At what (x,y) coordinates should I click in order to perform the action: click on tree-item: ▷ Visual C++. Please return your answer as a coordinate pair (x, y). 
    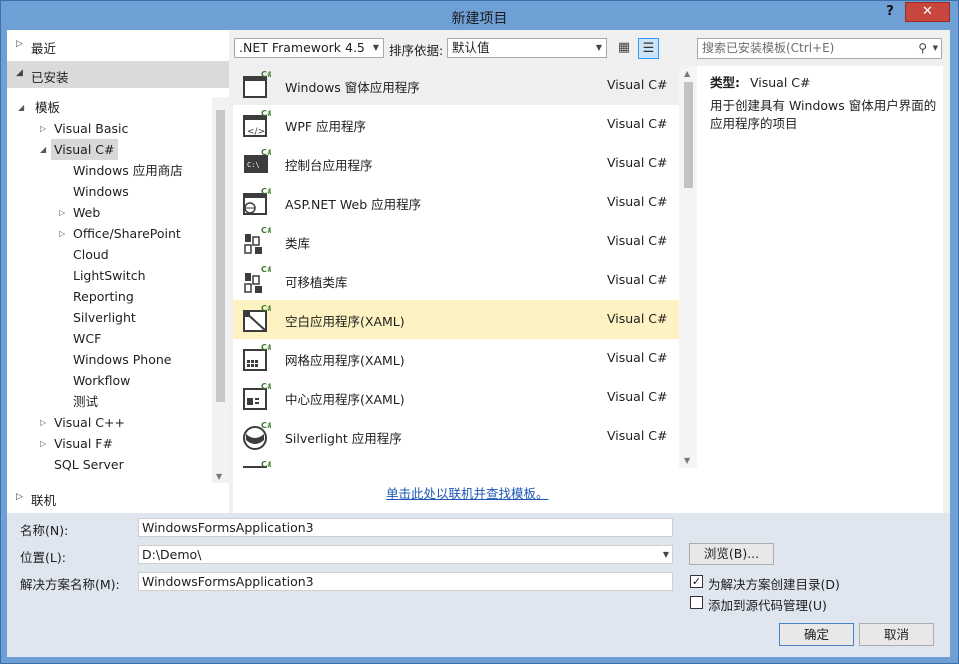
    Looking at the image, I should click on (109, 422).